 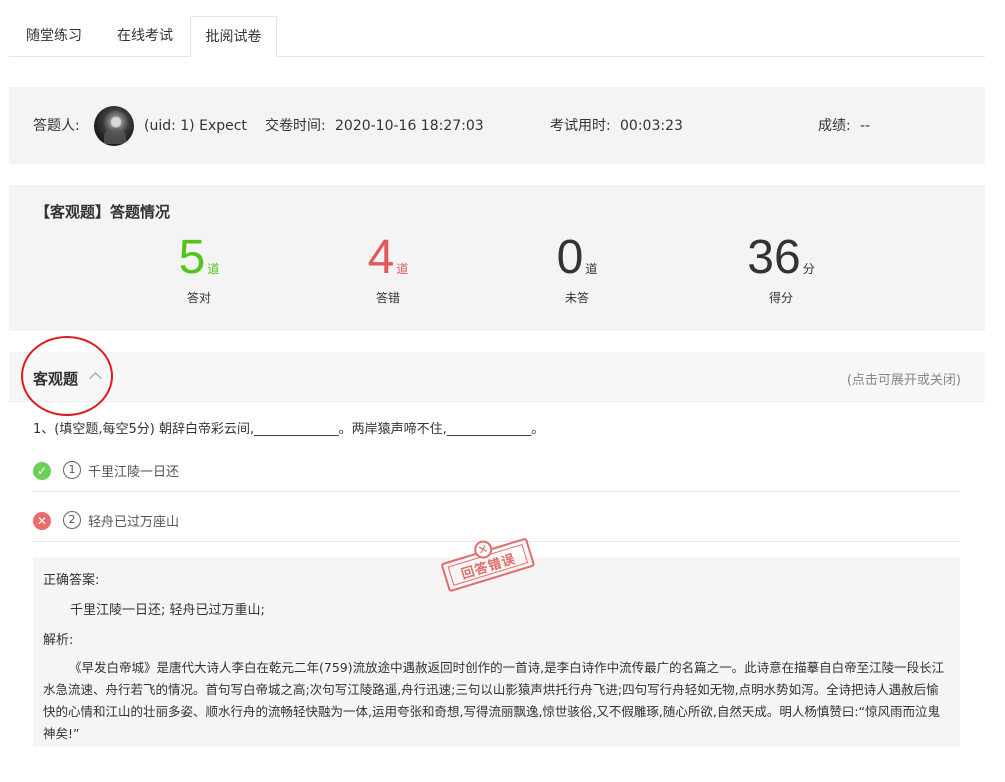 I want to click on tab-bar: 随堂练习 在线考试 批阅试卷, so click(x=497, y=36).